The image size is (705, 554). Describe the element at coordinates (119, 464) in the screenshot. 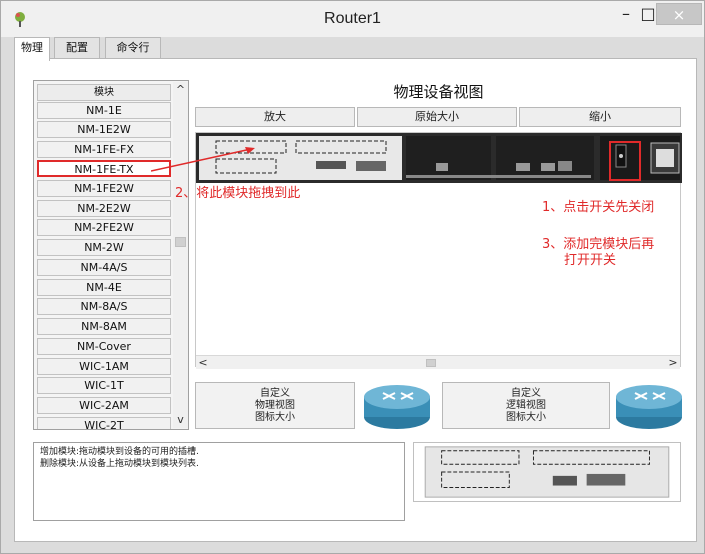

I see `info-line: 删除模块:从设备上拖动模块到模块列表.` at that location.